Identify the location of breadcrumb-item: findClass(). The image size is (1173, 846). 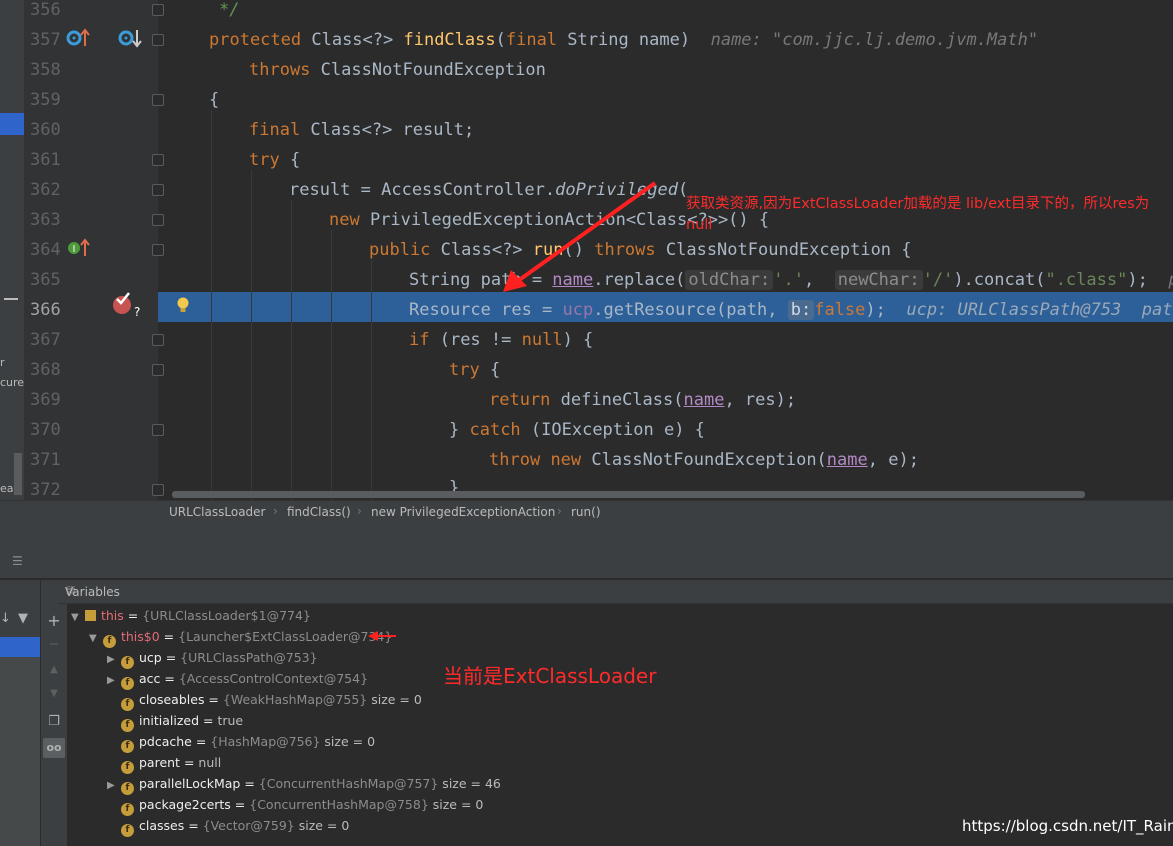
(319, 512).